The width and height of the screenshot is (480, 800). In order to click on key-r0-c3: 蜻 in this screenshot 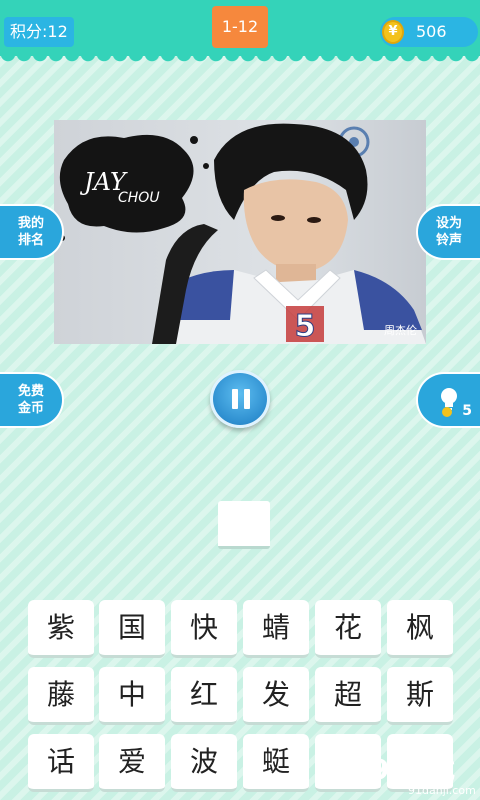, I will do `click(276, 629)`.